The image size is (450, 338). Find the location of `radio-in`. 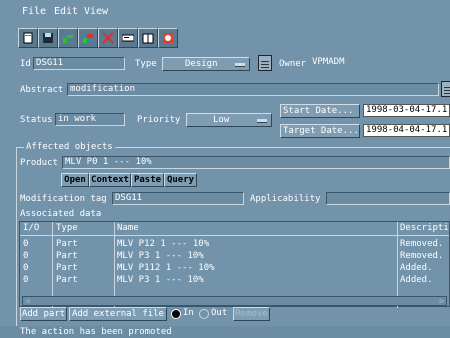

radio-in is located at coordinates (176, 314).